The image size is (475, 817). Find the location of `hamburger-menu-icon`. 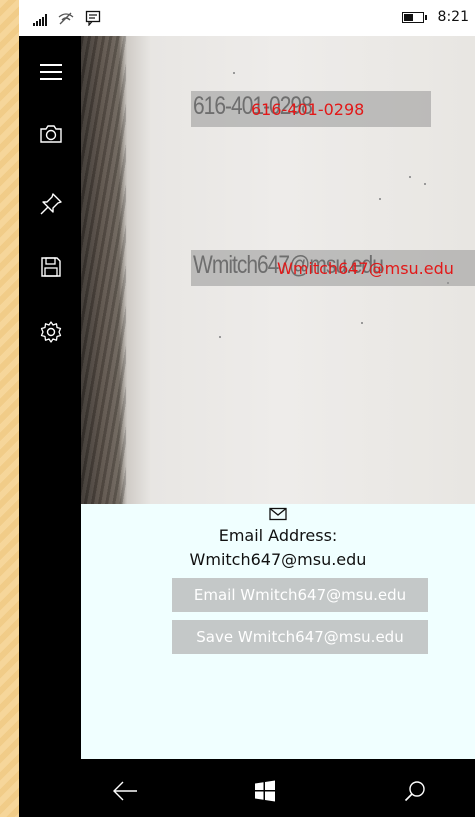

hamburger-menu-icon is located at coordinates (51, 72).